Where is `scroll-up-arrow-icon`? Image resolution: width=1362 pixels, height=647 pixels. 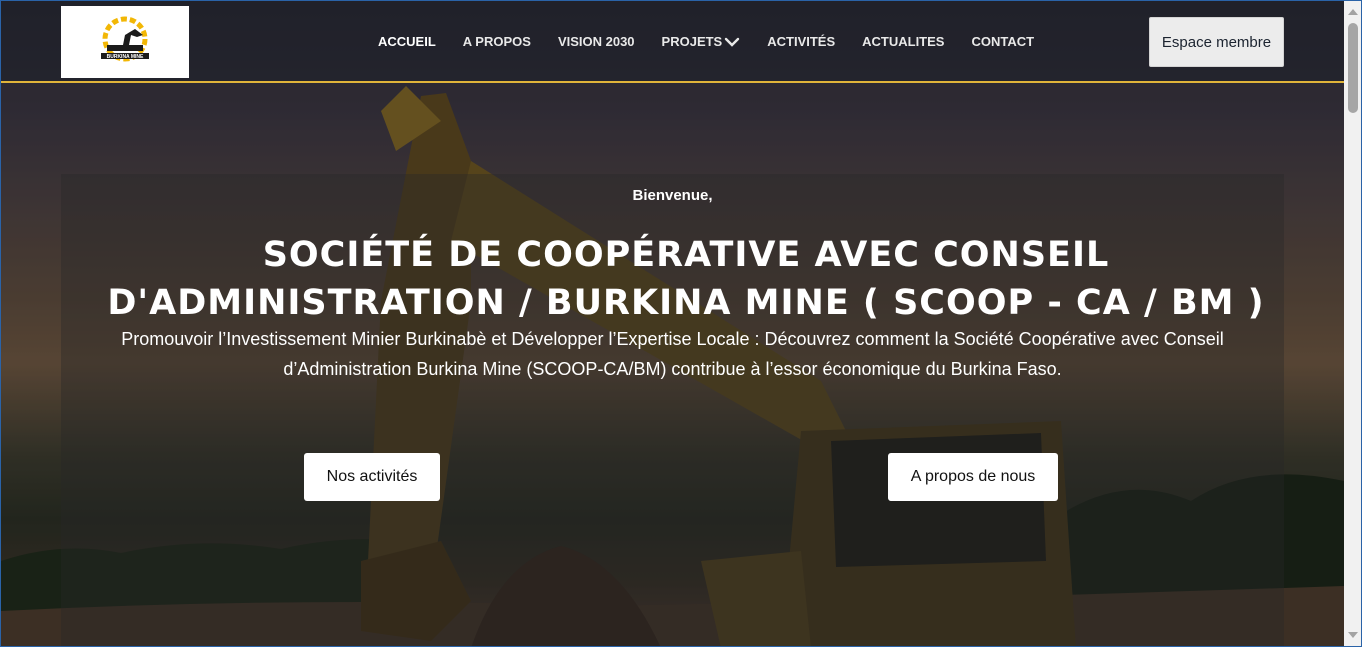 scroll-up-arrow-icon is located at coordinates (1353, 12).